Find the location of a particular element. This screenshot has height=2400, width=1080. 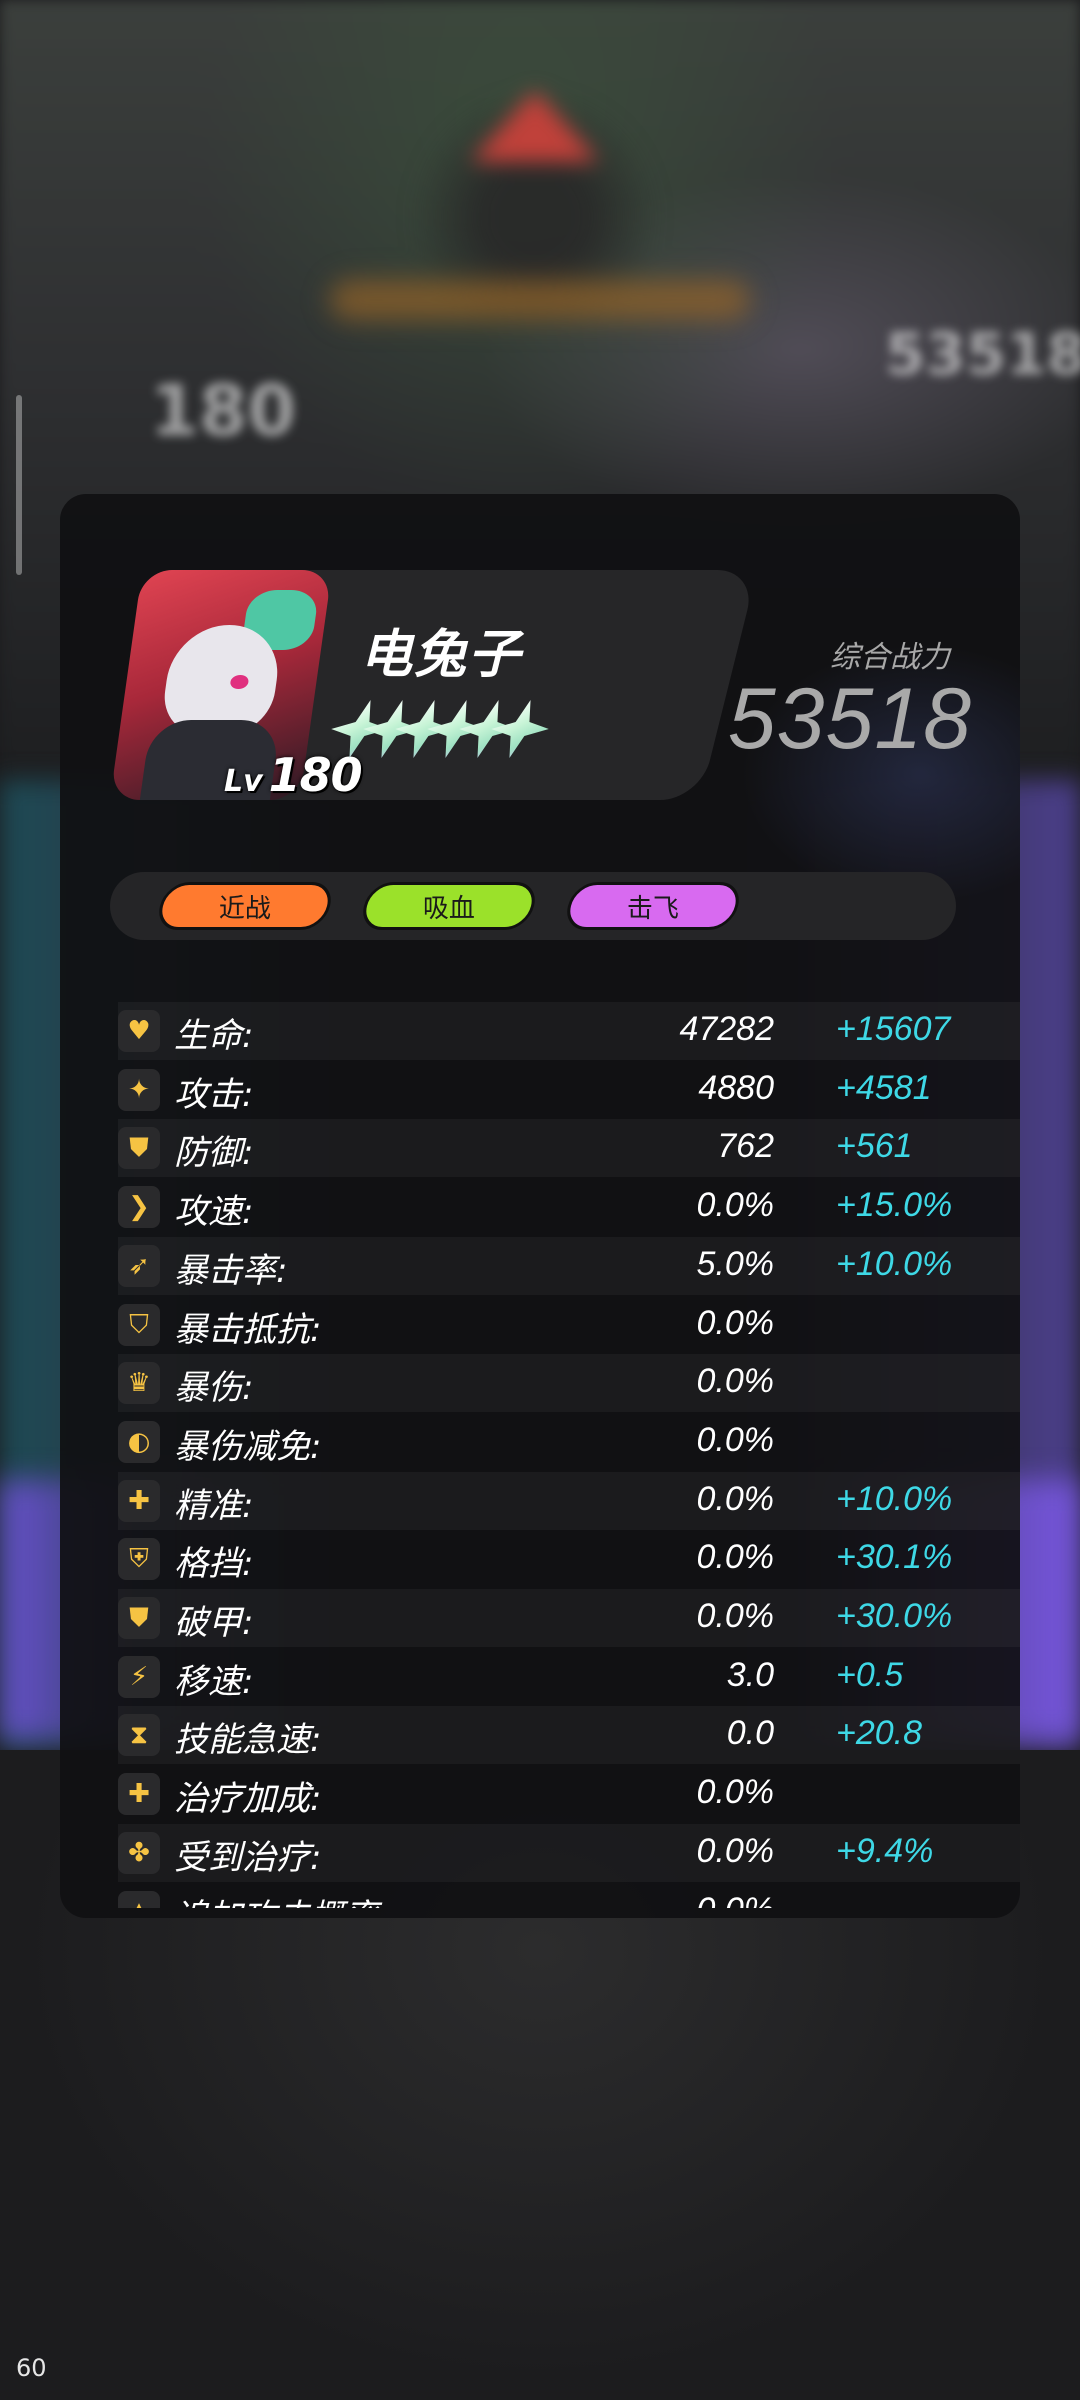

shield-icon: ⛊ is located at coordinates (139, 1148).